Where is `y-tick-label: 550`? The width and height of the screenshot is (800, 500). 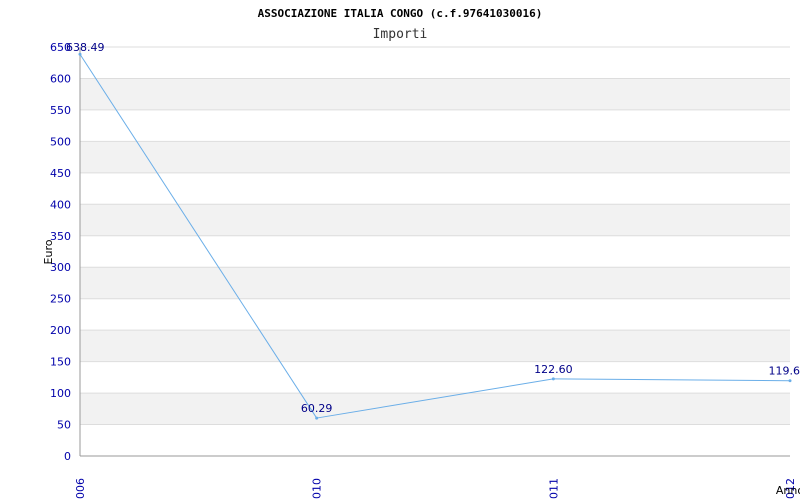 y-tick-label: 550 is located at coordinates (60, 110).